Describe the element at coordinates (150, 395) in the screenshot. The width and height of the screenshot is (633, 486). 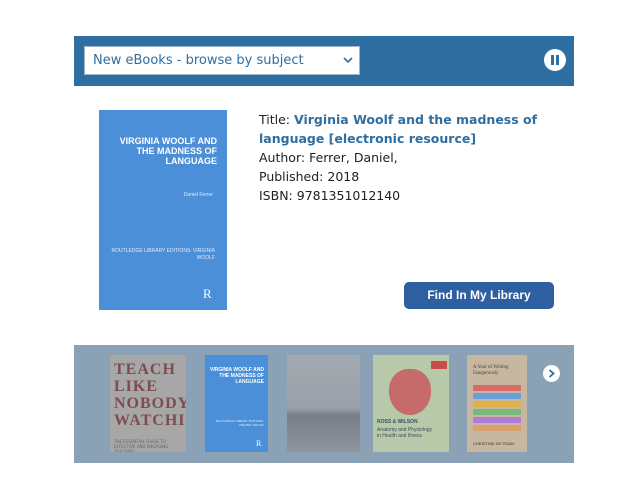
I see `carousel-book-1-title: TEACH LIKE NOBODY'S WATCHING` at that location.